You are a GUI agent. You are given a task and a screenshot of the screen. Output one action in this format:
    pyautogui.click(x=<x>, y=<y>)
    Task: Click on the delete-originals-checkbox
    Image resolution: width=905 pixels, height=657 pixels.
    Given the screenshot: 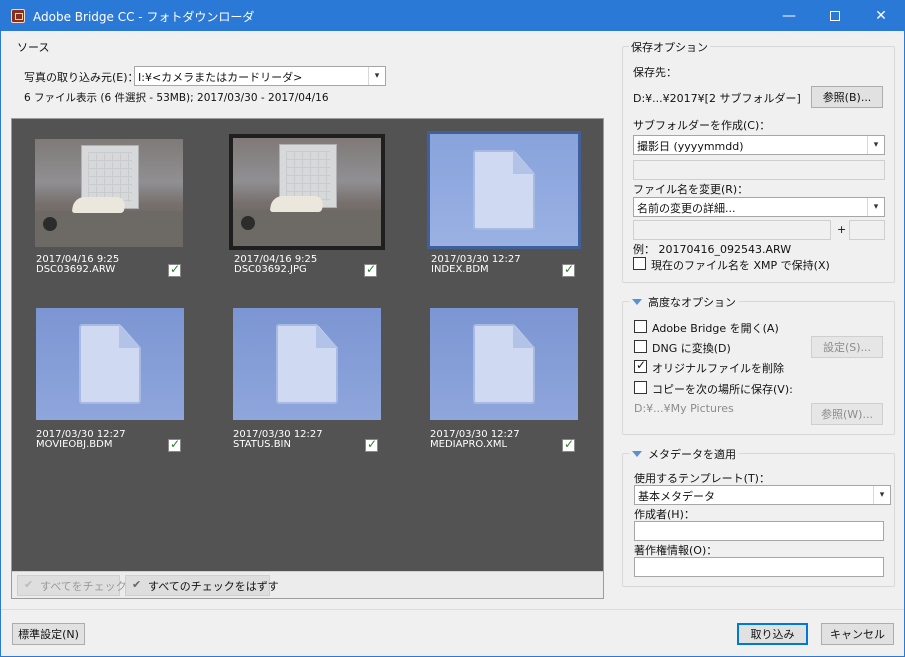 What is the action you would take?
    pyautogui.click(x=640, y=365)
    